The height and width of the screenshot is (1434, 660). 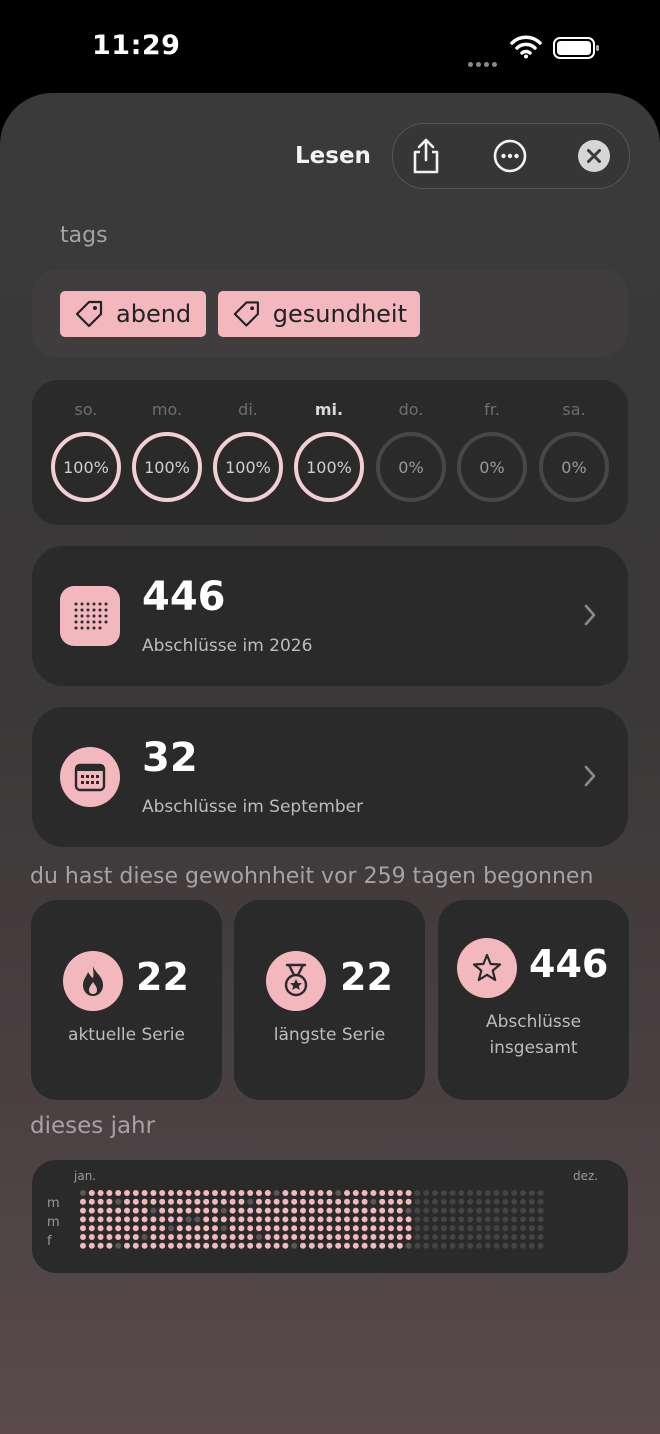 I want to click on month-completions-card: 32 Abschlüsse im September, so click(x=330, y=777).